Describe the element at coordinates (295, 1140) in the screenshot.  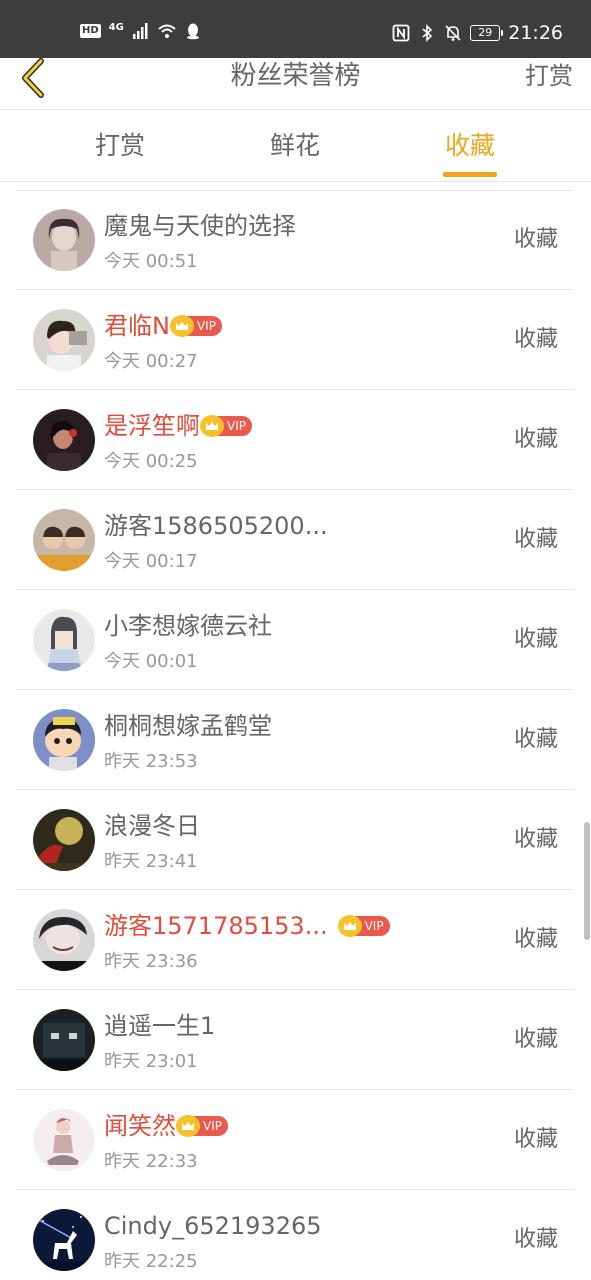
I see `list-item: 闻笑然 VIP 昨天 22:33 收藏` at that location.